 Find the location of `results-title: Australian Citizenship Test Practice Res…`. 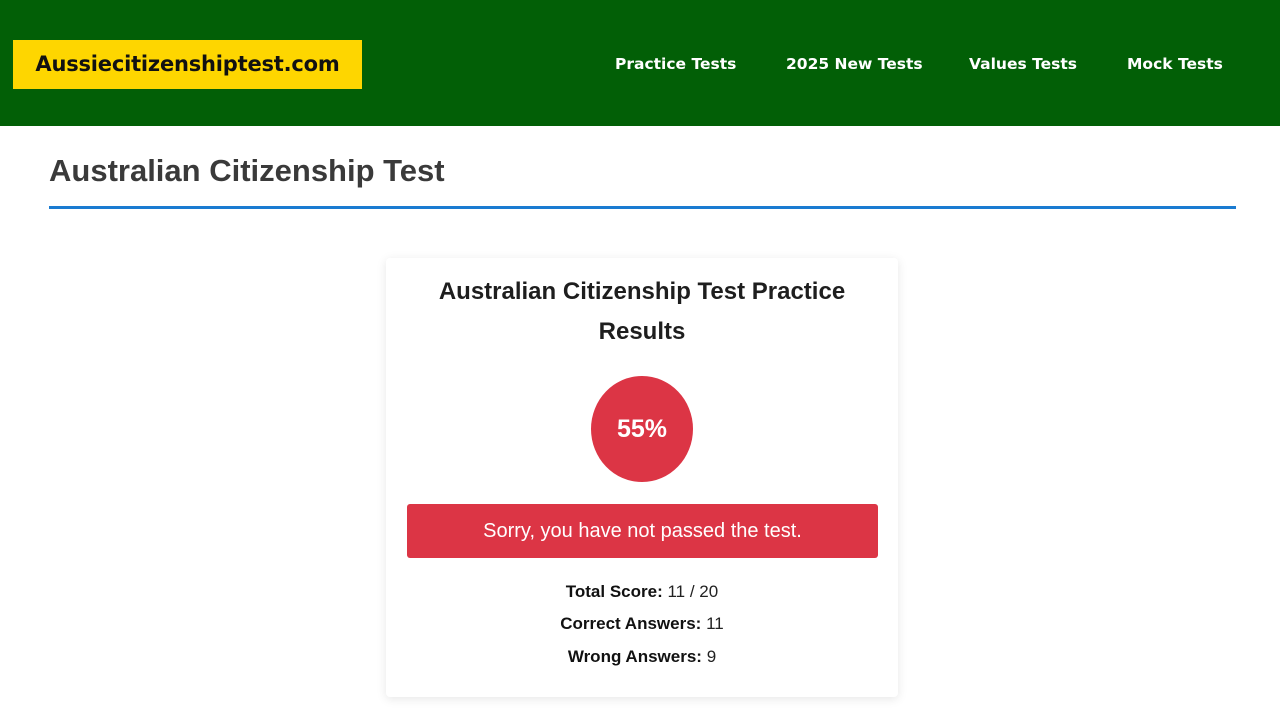

results-title: Australian Citizenship Test Practice Res… is located at coordinates (642, 311).